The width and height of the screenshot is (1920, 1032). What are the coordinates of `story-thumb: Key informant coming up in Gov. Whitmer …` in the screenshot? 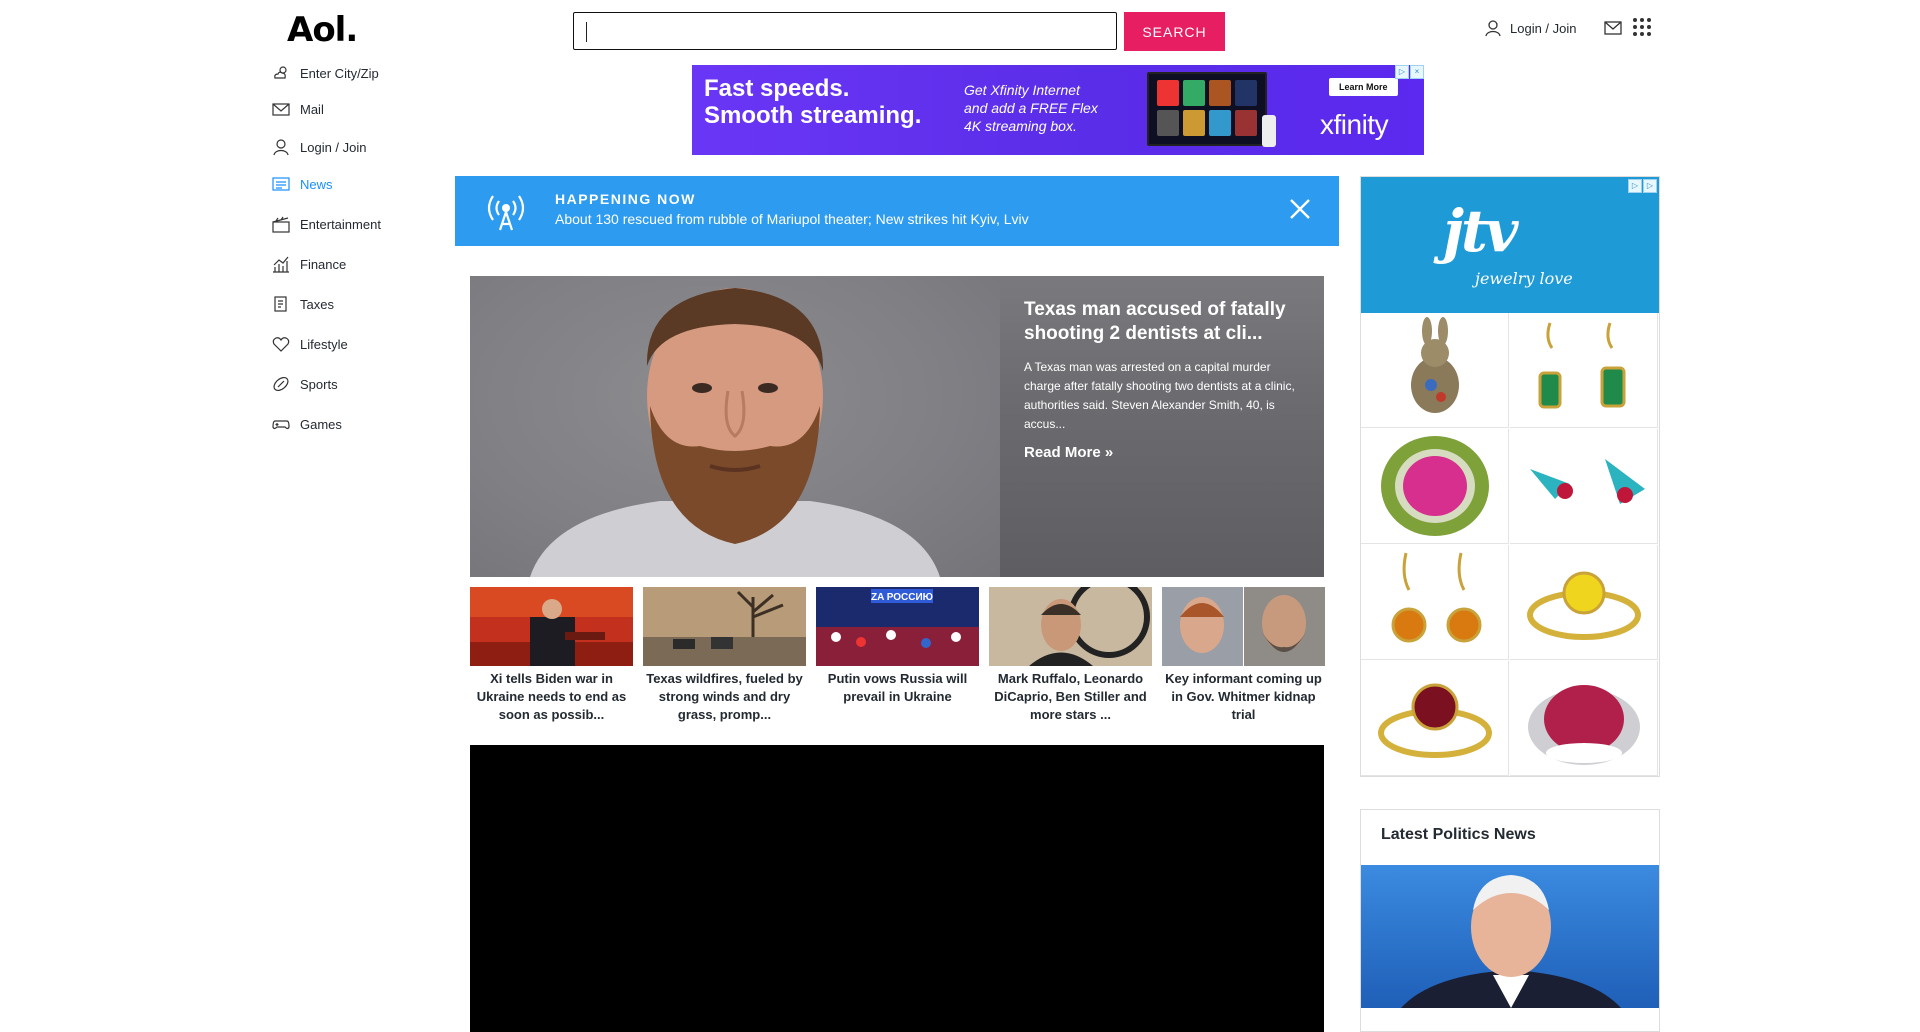 It's located at (1243, 655).